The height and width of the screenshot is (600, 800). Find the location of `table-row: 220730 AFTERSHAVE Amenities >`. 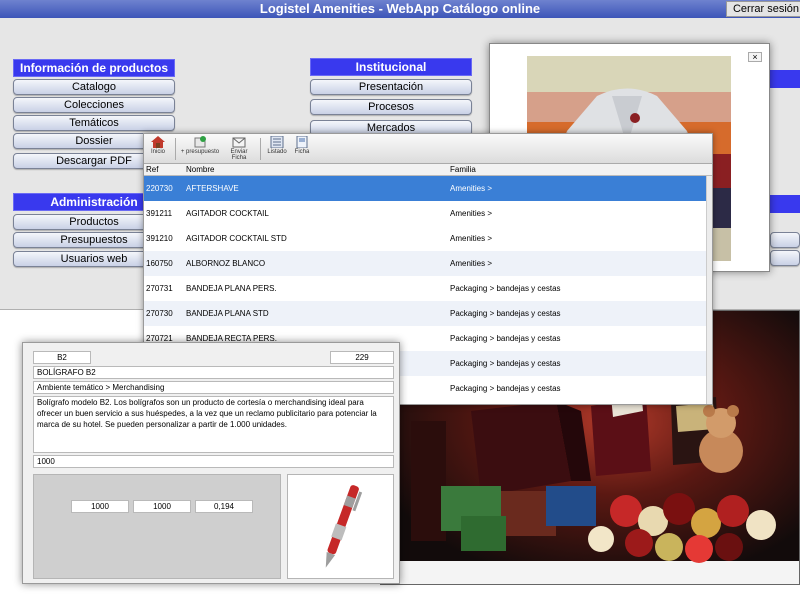

table-row: 220730 AFTERSHAVE Amenities > is located at coordinates (428, 188).